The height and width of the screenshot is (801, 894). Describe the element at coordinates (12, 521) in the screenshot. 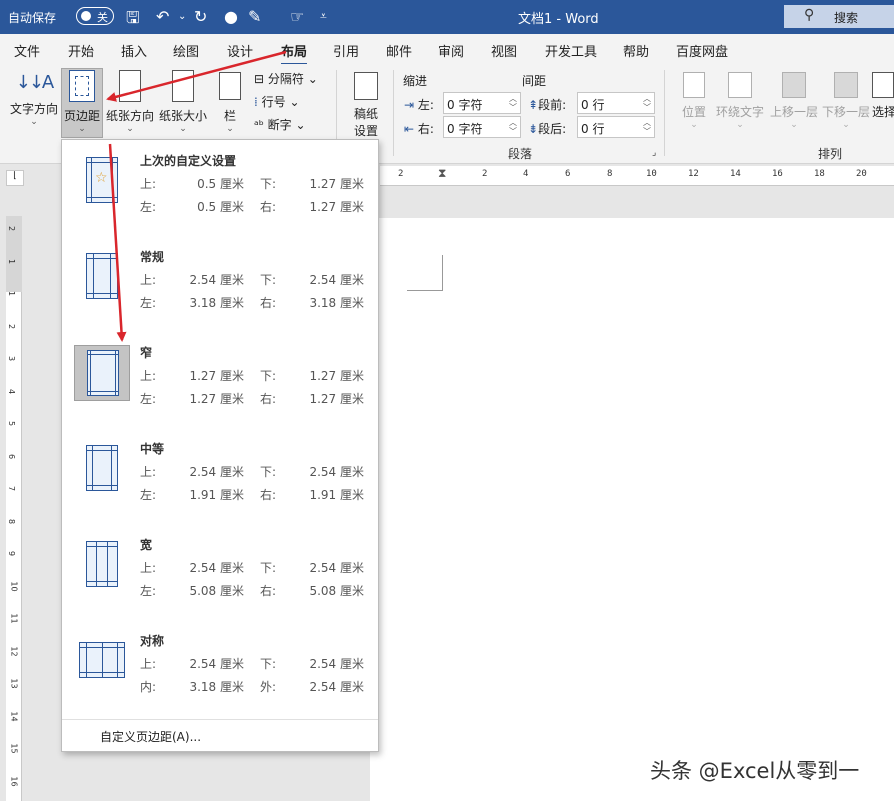

I see `vruler-number: 8` at that location.